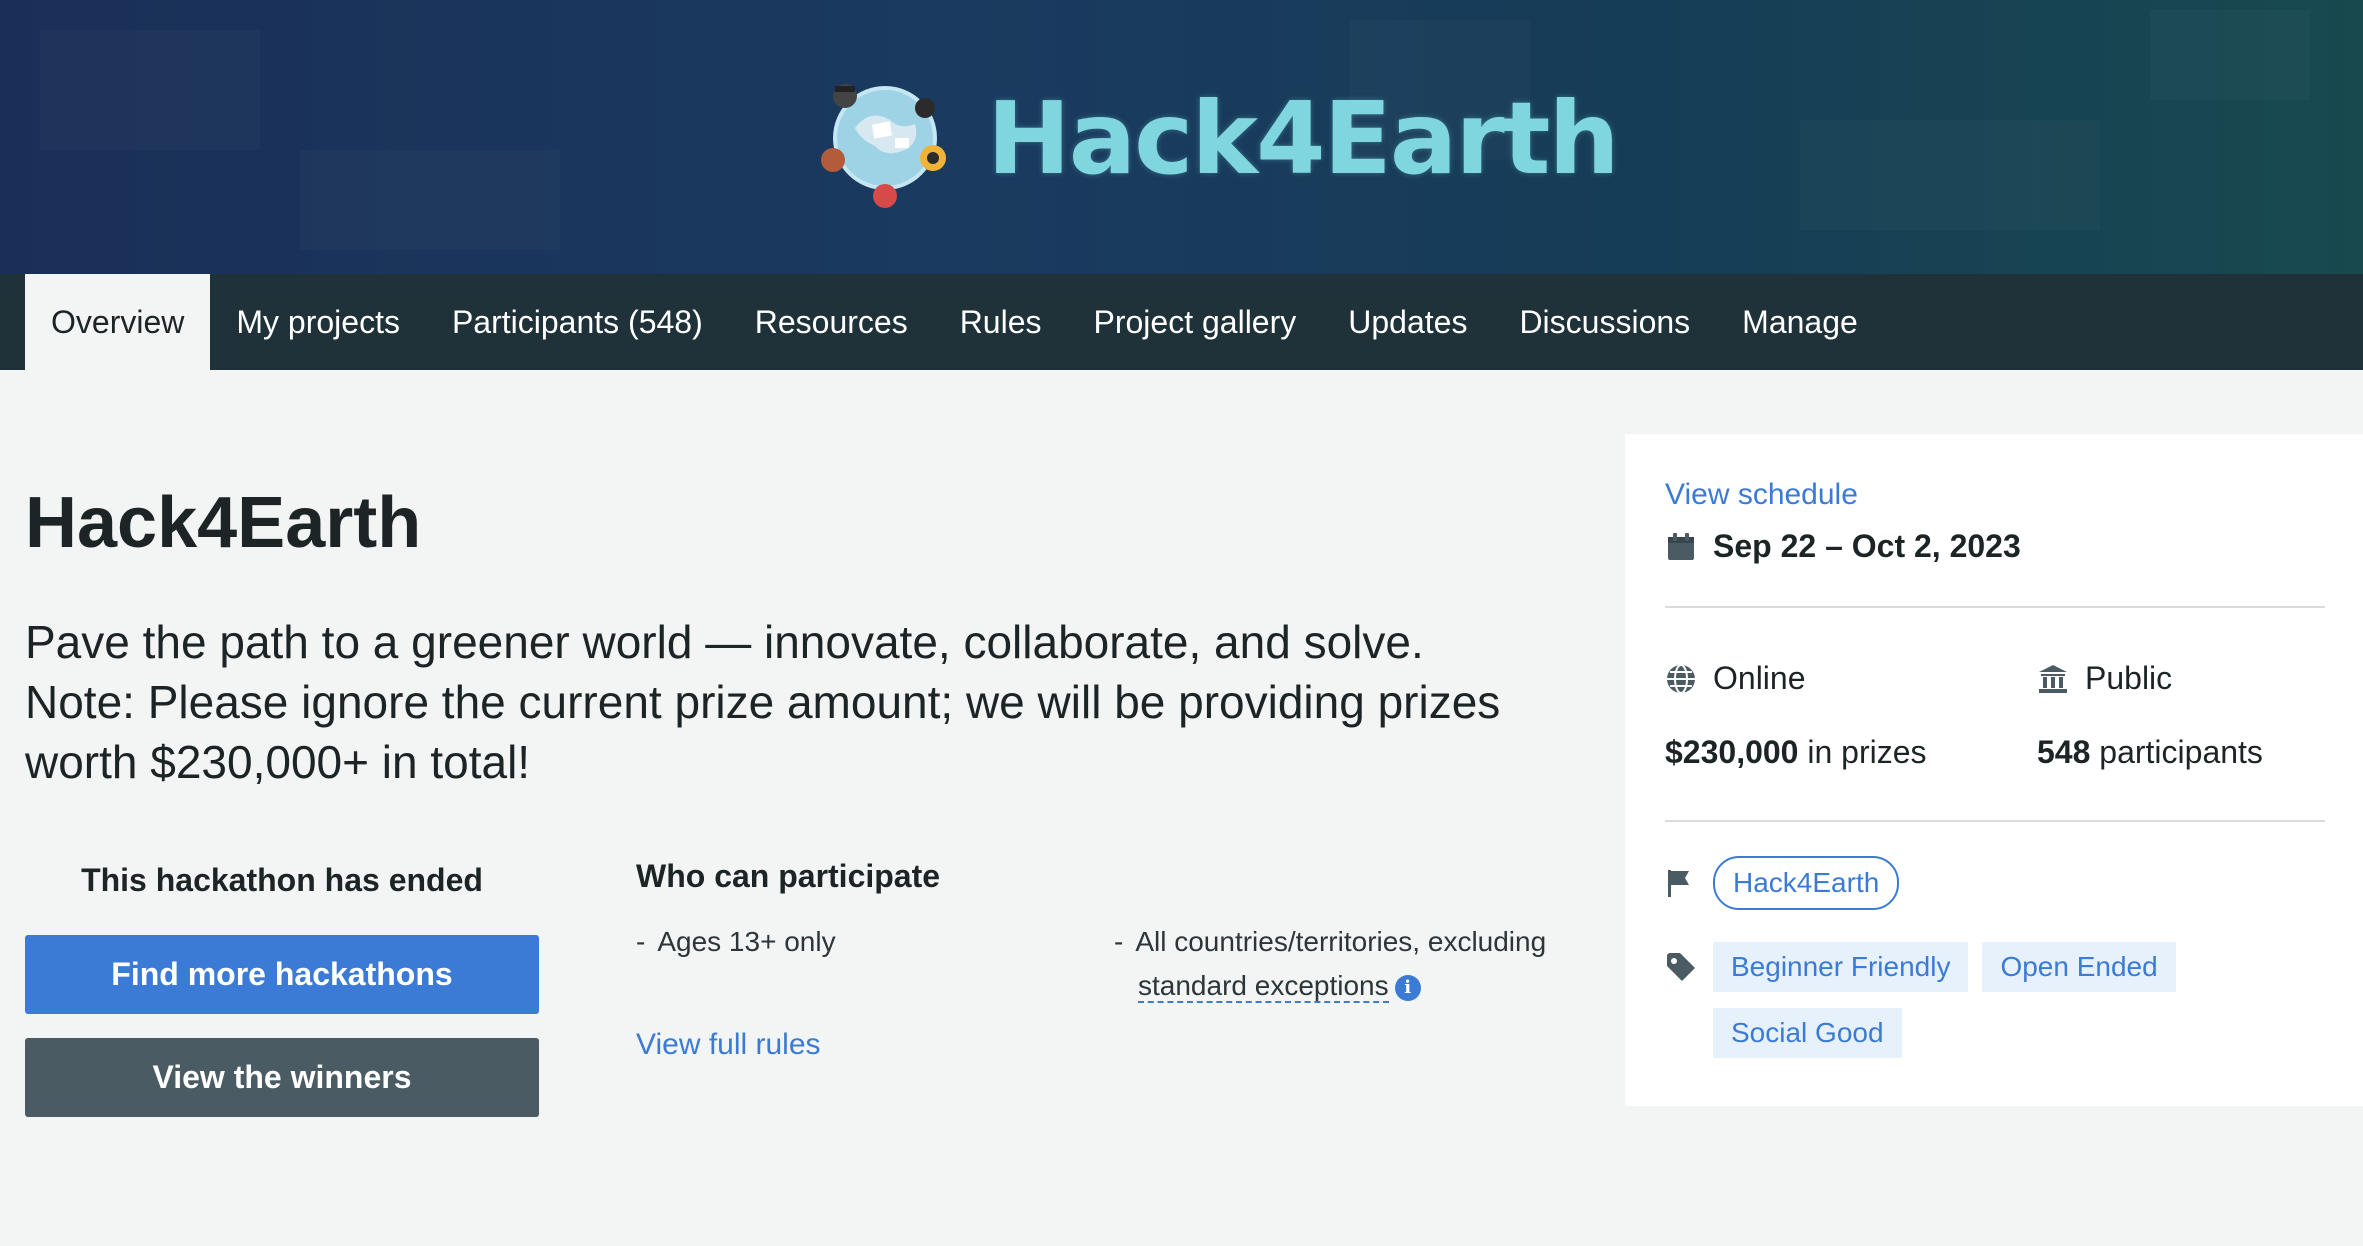 This screenshot has width=2363, height=1246. I want to click on tags-row: Beginner Friendly Open Ended Social Good, so click(1939, 1000).